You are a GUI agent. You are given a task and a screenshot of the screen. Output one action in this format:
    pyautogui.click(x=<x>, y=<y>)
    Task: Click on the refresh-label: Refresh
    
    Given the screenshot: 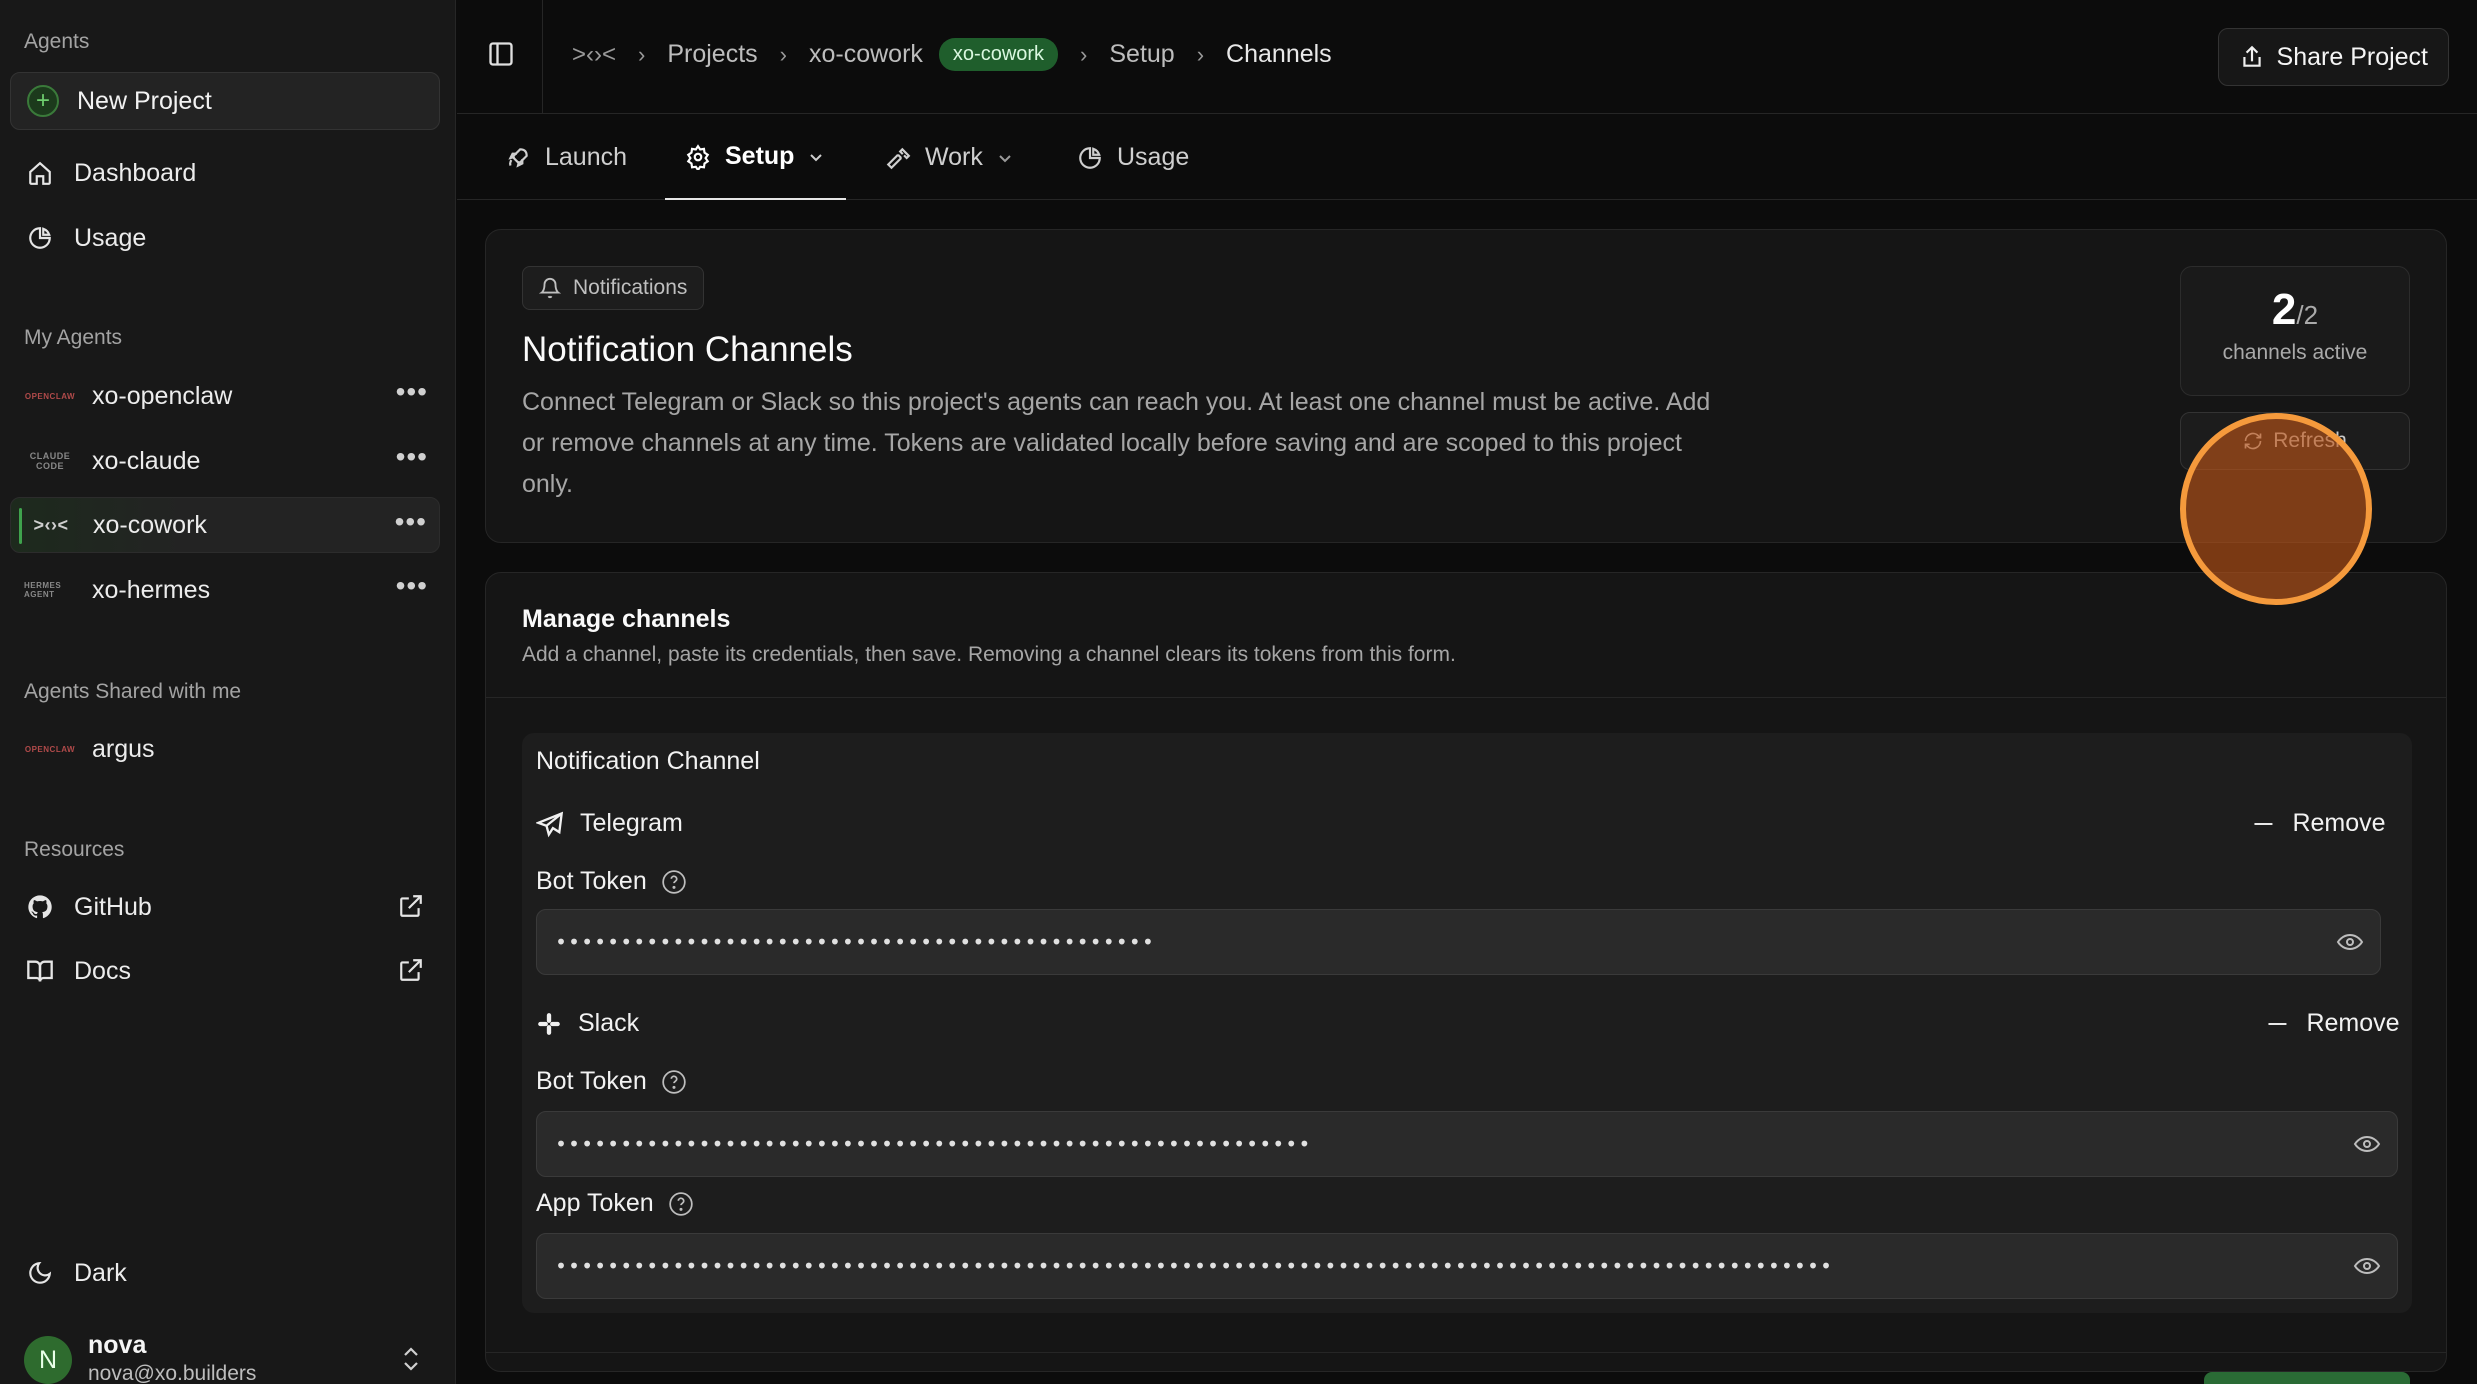 What is the action you would take?
    pyautogui.click(x=2310, y=440)
    